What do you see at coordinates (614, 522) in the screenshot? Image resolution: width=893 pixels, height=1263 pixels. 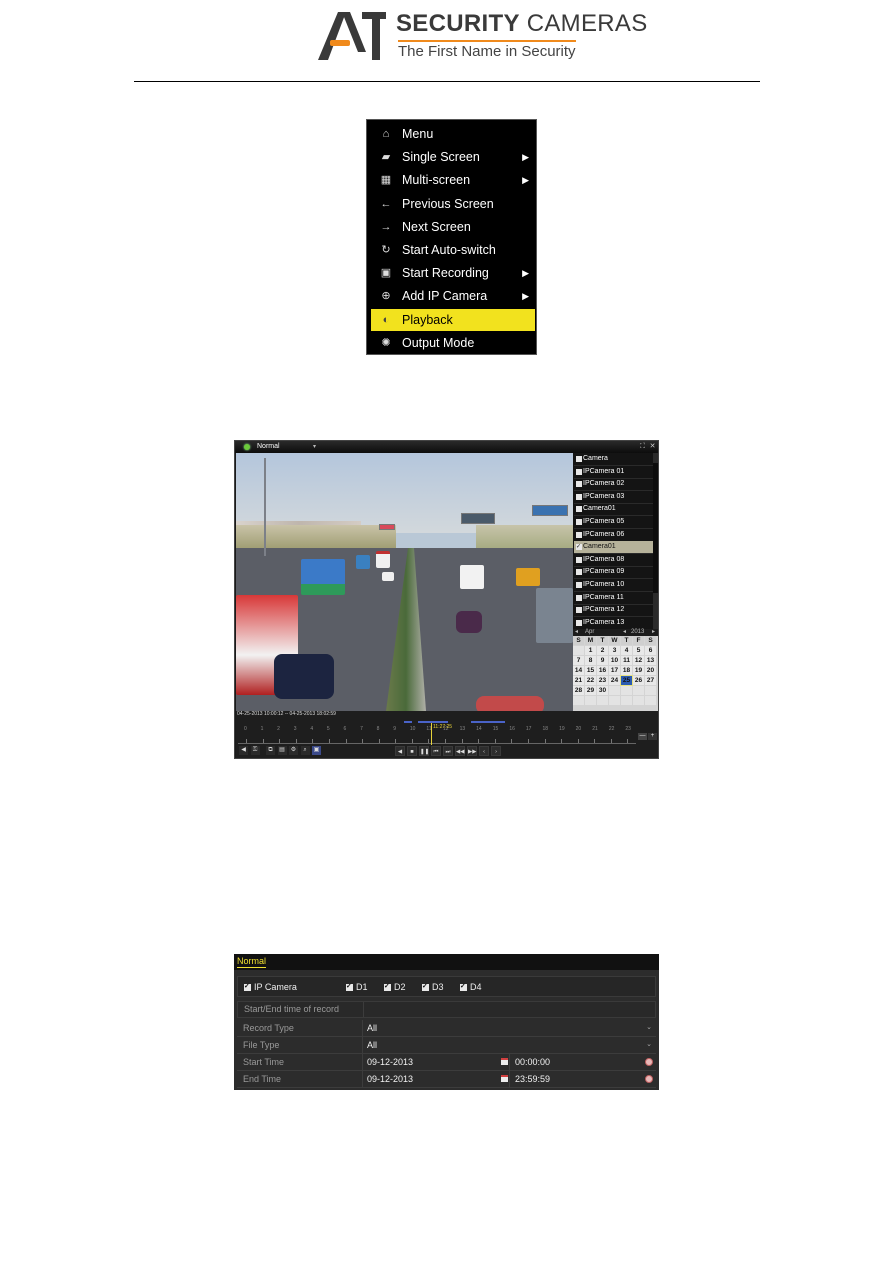 I see `camera-list-item: IPCamera 05` at bounding box center [614, 522].